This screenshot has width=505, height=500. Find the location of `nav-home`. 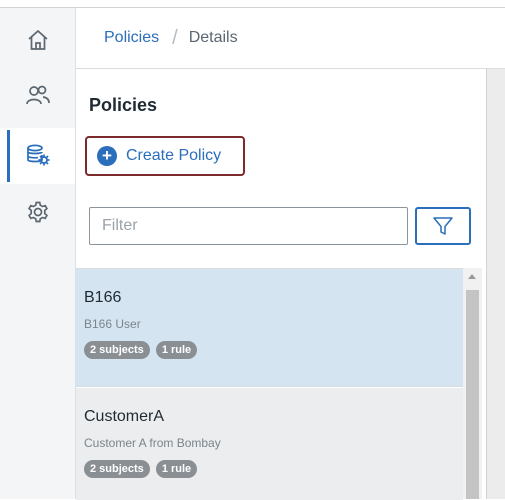

nav-home is located at coordinates (37, 40).